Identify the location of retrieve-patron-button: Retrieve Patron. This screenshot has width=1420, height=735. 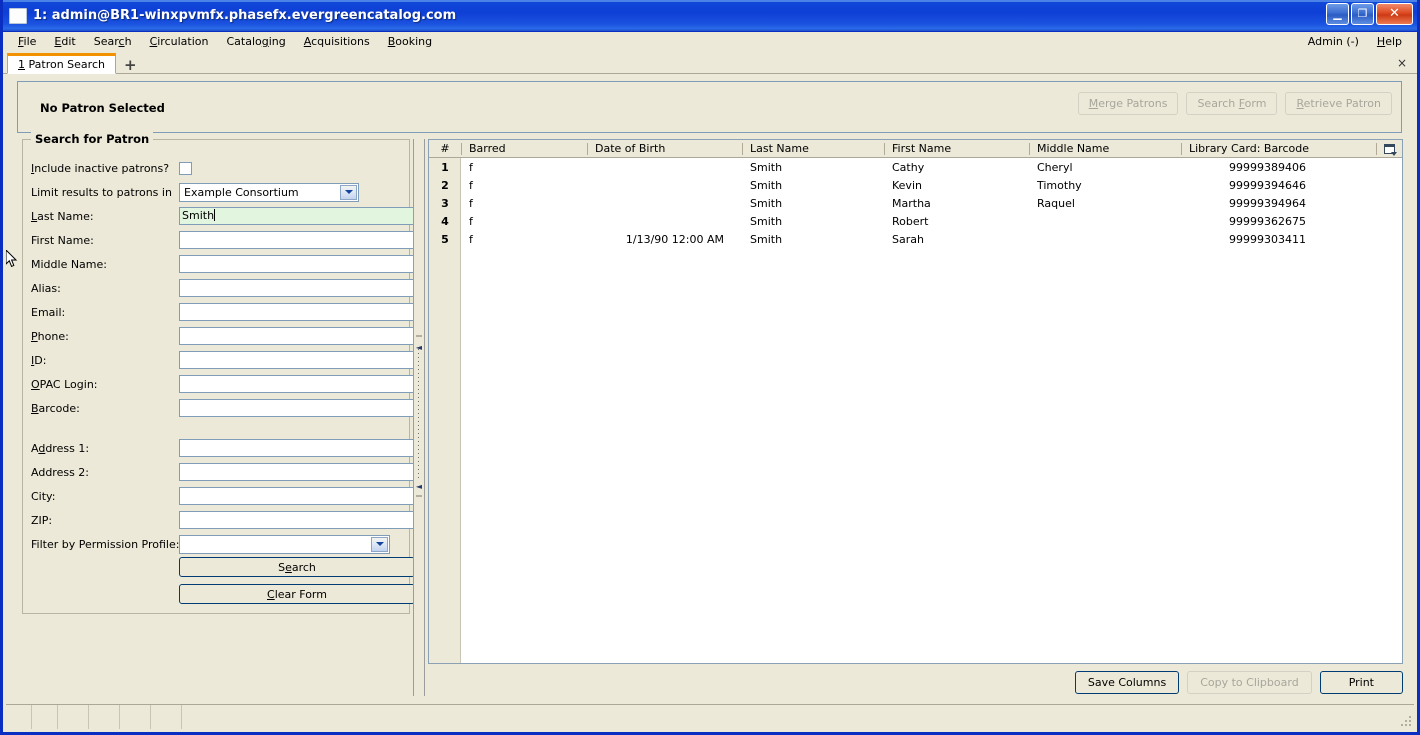
(1338, 103).